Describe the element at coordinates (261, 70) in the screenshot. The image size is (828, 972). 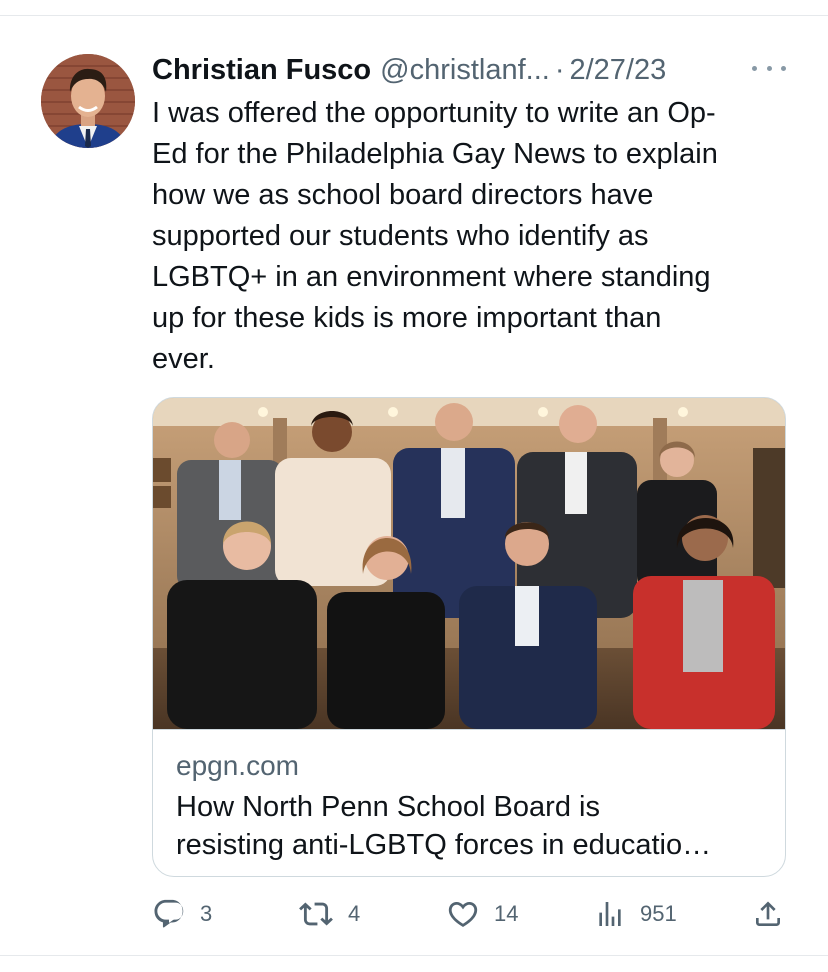
I see `author-name: Christian Fusco` at that location.